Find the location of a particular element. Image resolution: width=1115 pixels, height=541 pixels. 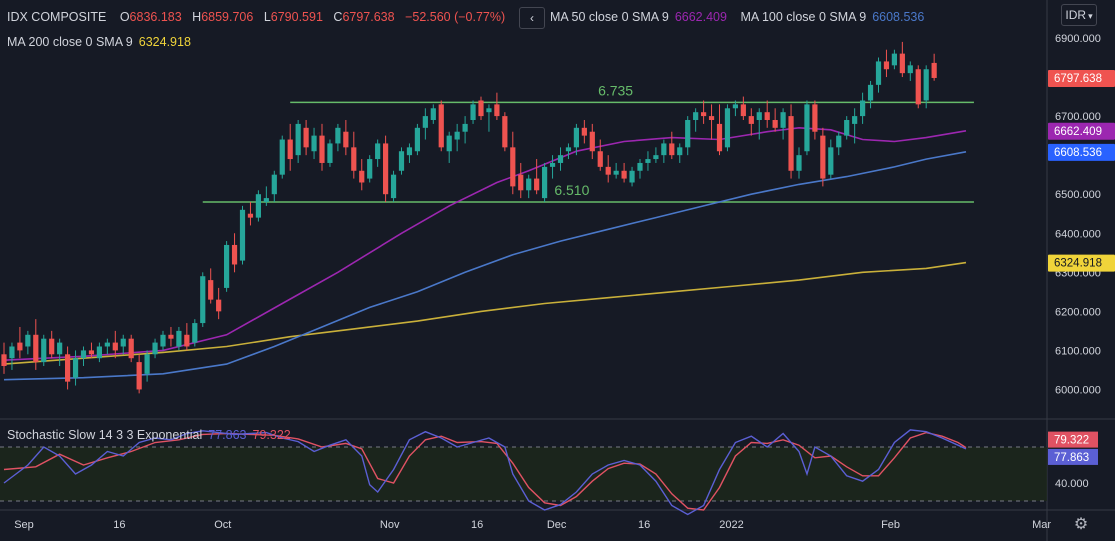

ma50-label: MA 50 close 0 SMA 9 is located at coordinates (609, 17).